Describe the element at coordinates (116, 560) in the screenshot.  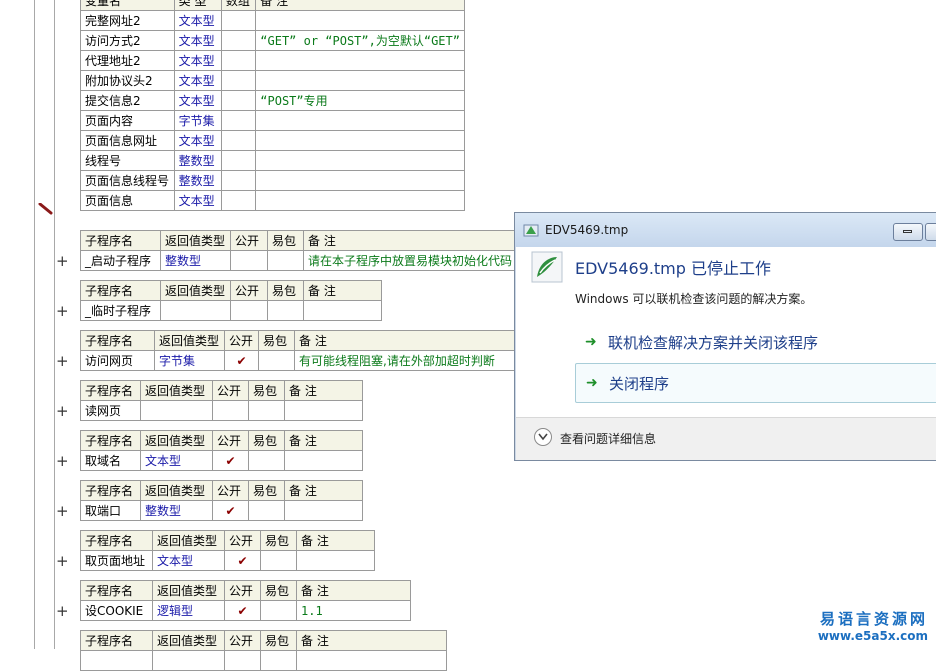
I see `subroutine-name-cell: 取页面地址` at that location.